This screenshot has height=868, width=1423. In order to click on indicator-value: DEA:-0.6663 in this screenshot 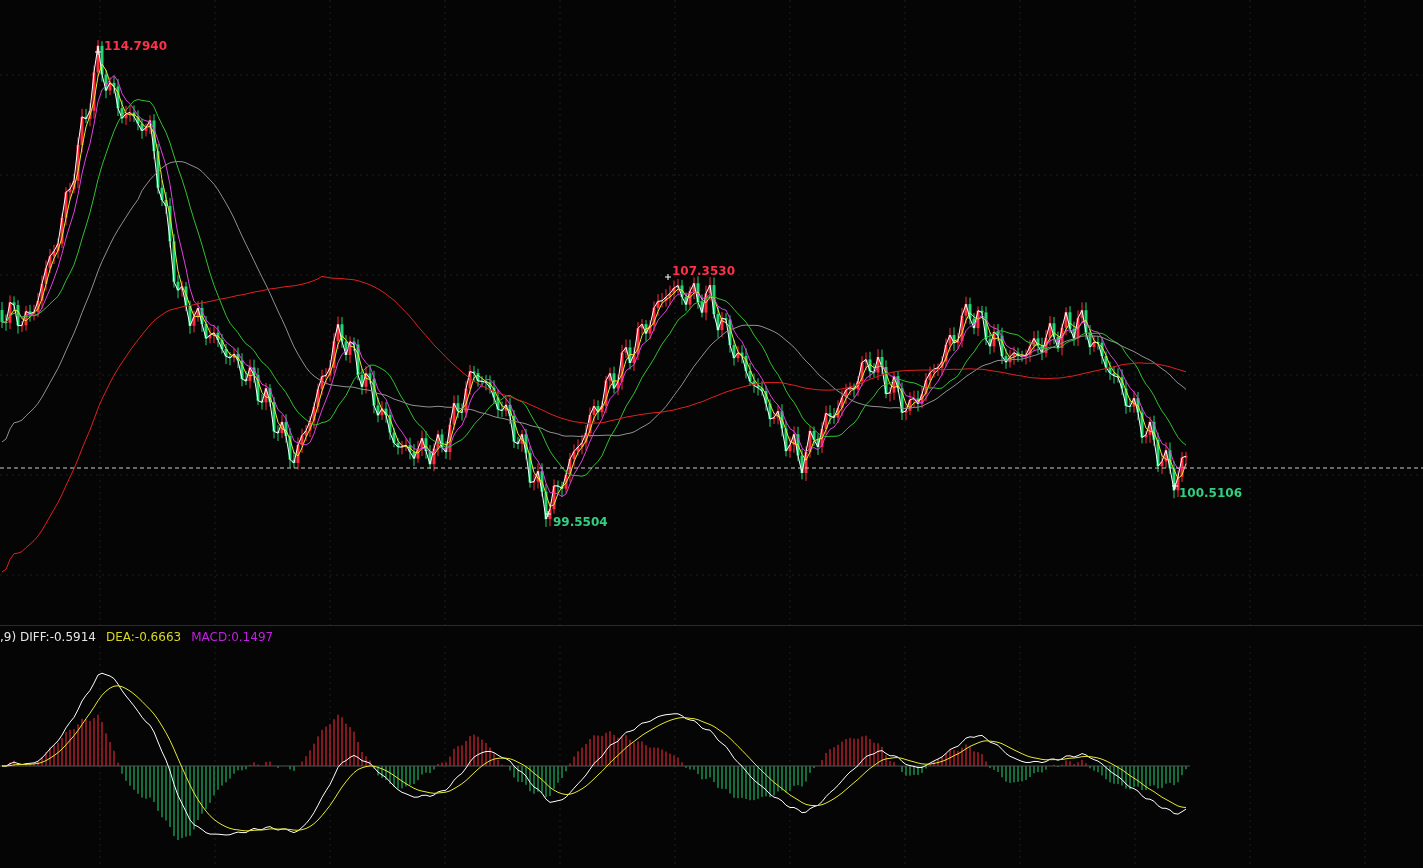, I will do `click(143, 637)`.